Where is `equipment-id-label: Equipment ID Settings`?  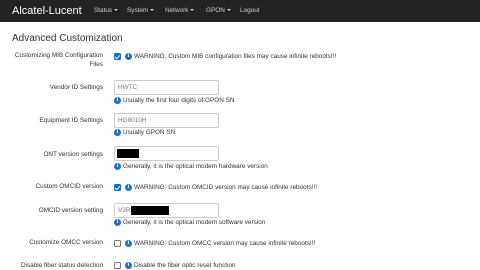
equipment-id-label: Equipment ID Settings is located at coordinates (71, 120).